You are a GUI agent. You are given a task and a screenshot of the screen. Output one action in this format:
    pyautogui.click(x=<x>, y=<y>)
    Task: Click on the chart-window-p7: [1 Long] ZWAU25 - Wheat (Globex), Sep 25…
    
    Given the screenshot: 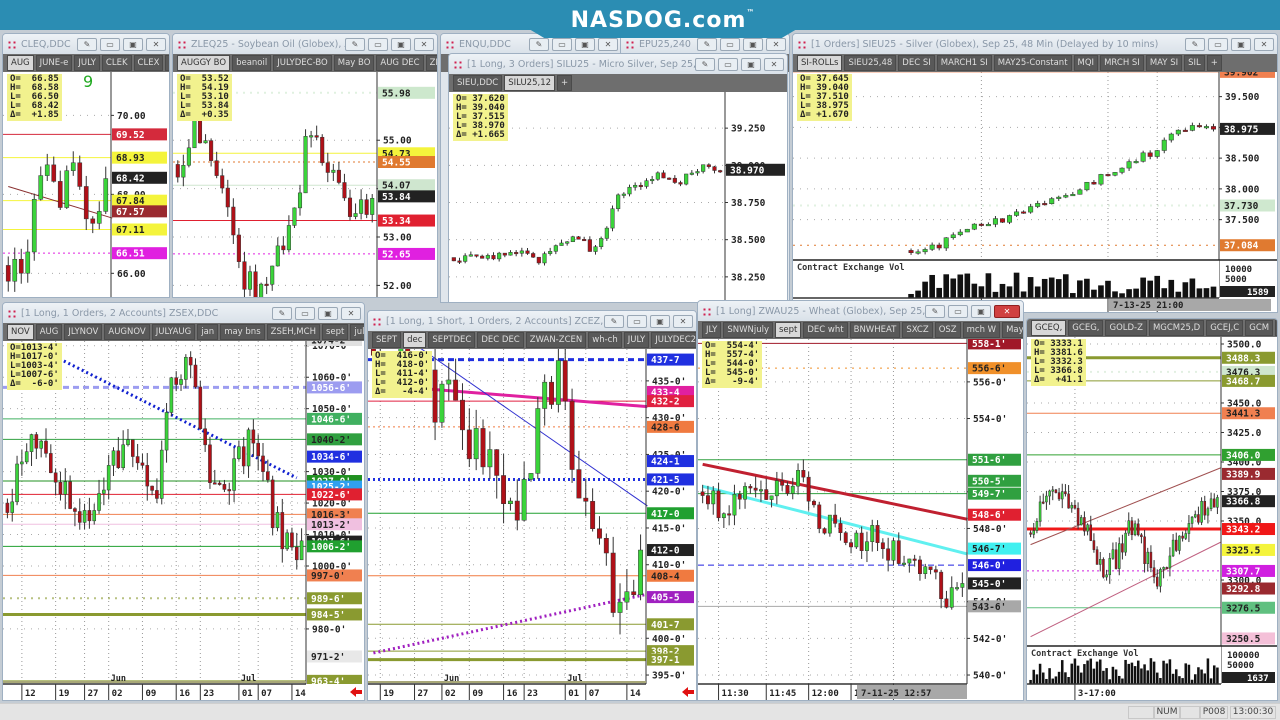 What is the action you would take?
    pyautogui.click(x=860, y=500)
    